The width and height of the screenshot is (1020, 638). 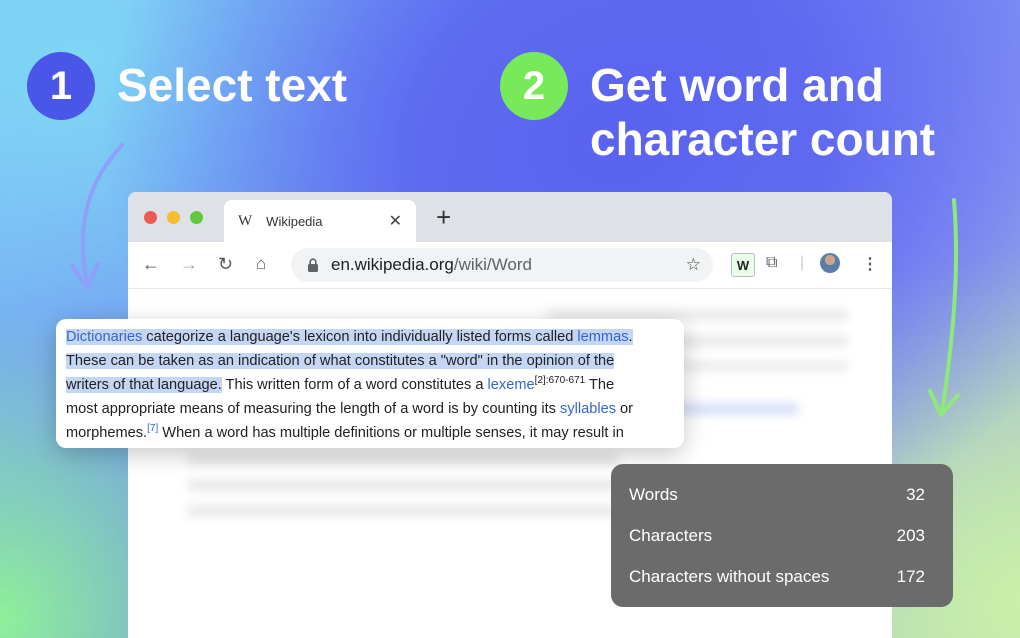 I want to click on link-syllables: syllables, so click(x=588, y=409).